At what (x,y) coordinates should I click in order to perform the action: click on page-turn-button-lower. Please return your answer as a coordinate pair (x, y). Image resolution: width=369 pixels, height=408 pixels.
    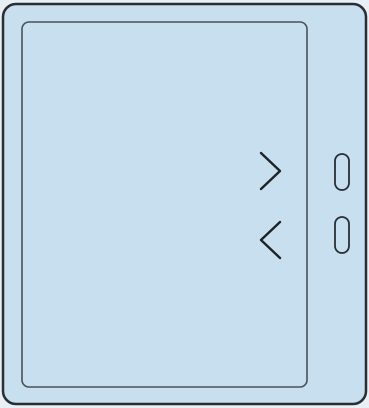
    Looking at the image, I should click on (342, 235).